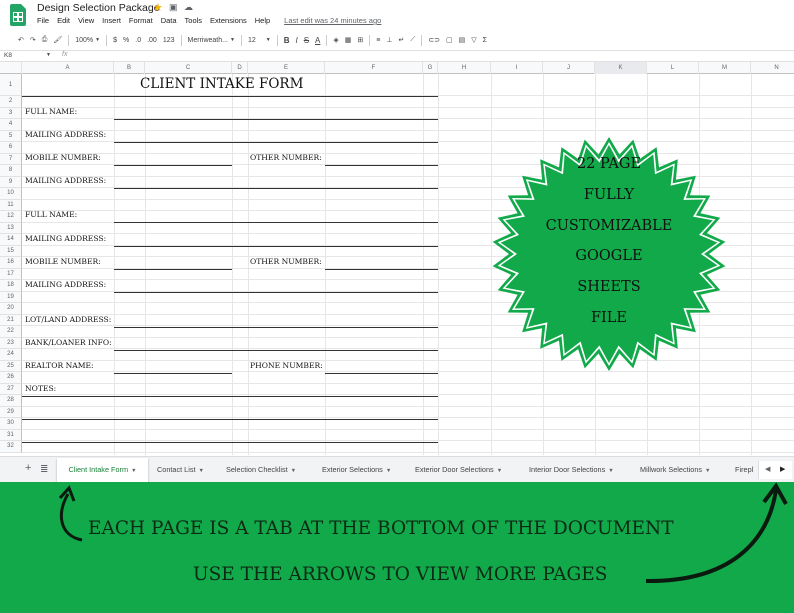 The width and height of the screenshot is (794, 613). I want to click on functions-icon: Σ, so click(485, 40).